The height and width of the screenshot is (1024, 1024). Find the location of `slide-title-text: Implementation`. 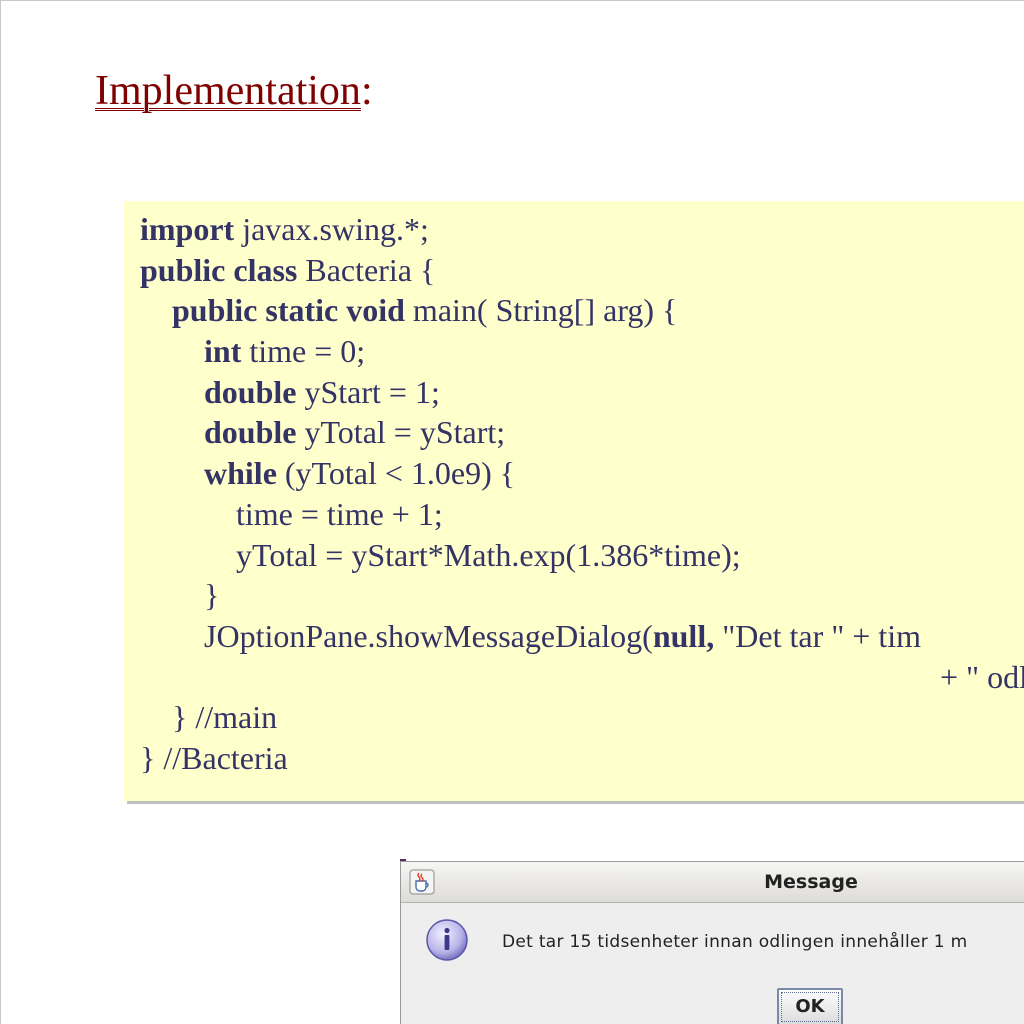

slide-title-text: Implementation is located at coordinates (228, 91).